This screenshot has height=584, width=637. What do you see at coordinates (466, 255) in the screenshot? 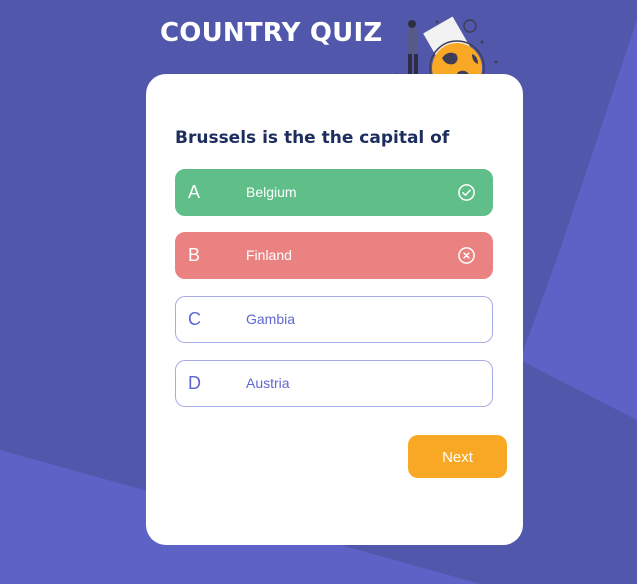
I see `x-circle-icon` at bounding box center [466, 255].